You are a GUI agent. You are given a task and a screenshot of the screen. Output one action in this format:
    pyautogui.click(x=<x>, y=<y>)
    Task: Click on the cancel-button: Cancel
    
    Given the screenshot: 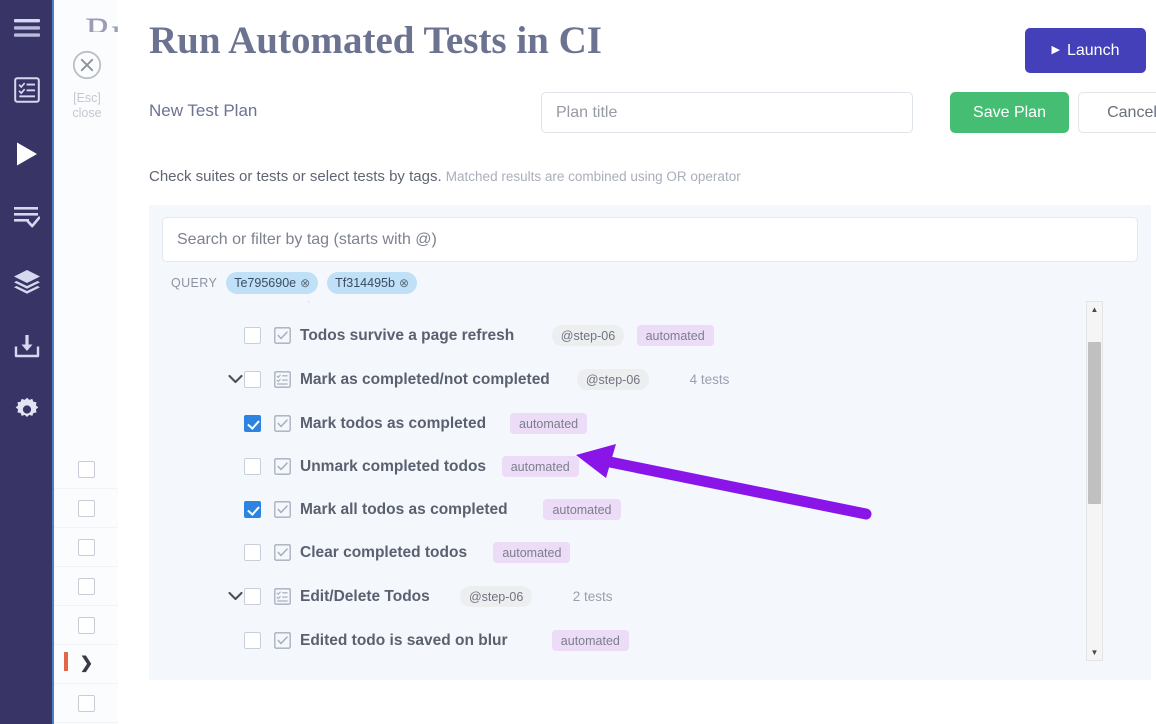 What is the action you would take?
    pyautogui.click(x=1117, y=112)
    